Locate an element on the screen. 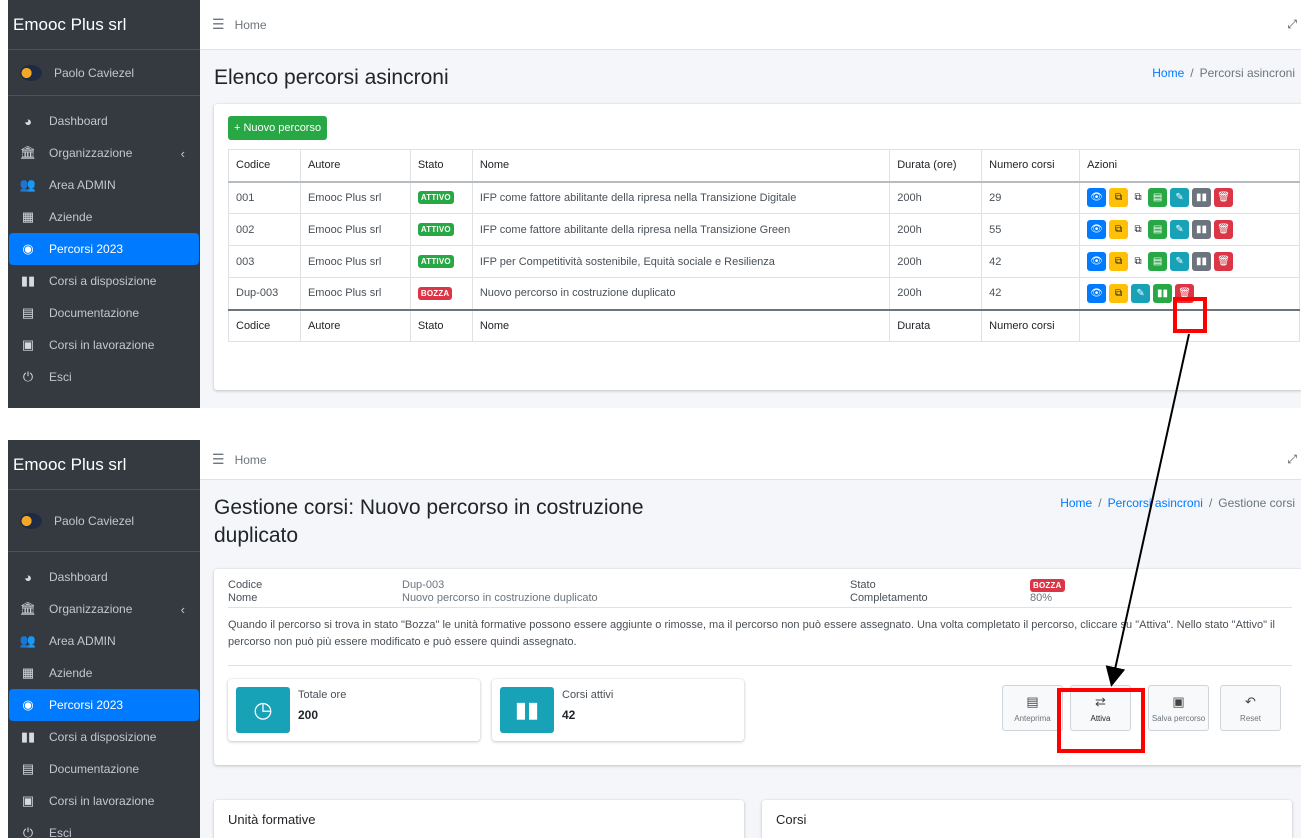 The image size is (1301, 838). breadcrumb-percorsi: Percorsi asincroni is located at coordinates (1155, 503).